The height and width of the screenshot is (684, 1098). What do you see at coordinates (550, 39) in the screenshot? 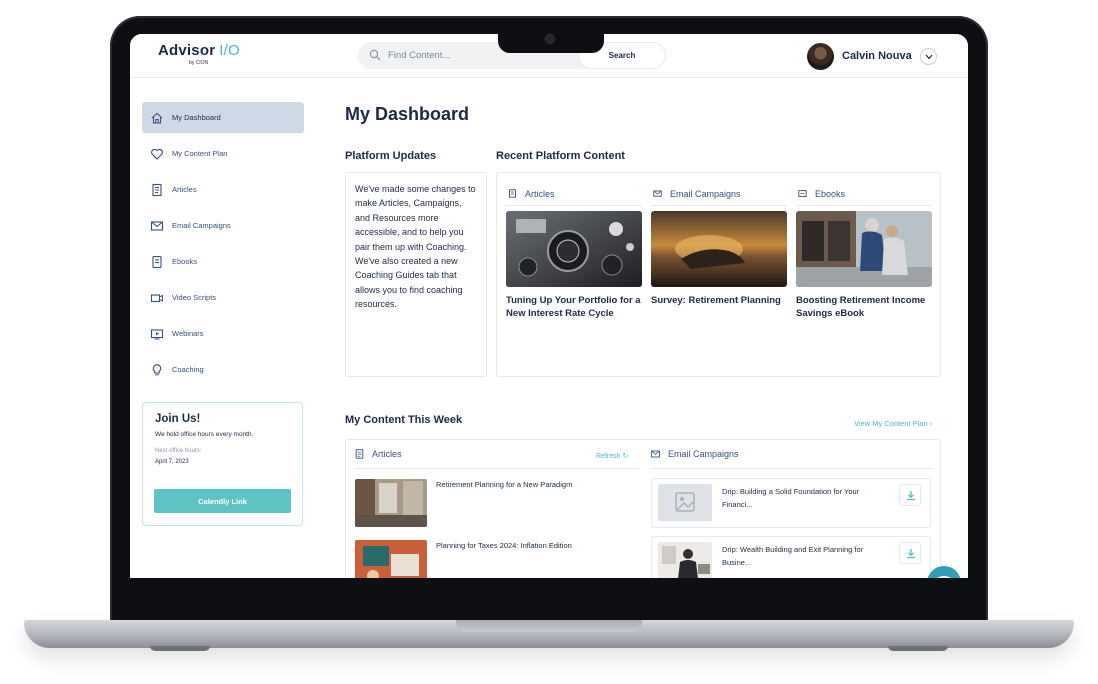
I see `camera-icon` at bounding box center [550, 39].